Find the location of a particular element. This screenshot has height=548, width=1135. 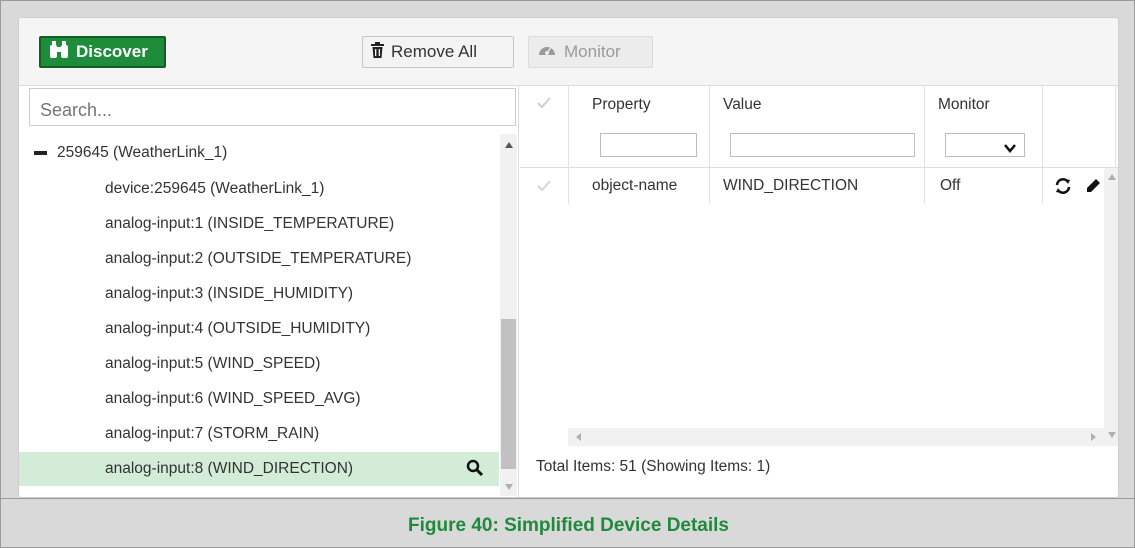

tree-item-label: analog-input:8 (WIND_DIRECTION) is located at coordinates (229, 468).